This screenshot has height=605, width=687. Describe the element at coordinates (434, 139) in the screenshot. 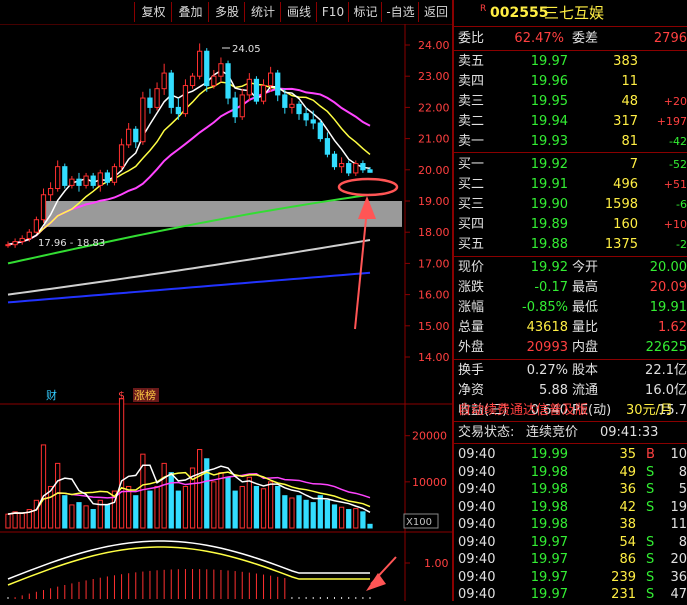

I see `price-axis-label: 21.00` at that location.